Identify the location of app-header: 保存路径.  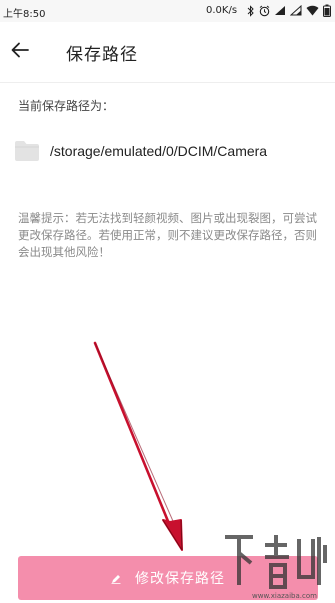
(167, 52).